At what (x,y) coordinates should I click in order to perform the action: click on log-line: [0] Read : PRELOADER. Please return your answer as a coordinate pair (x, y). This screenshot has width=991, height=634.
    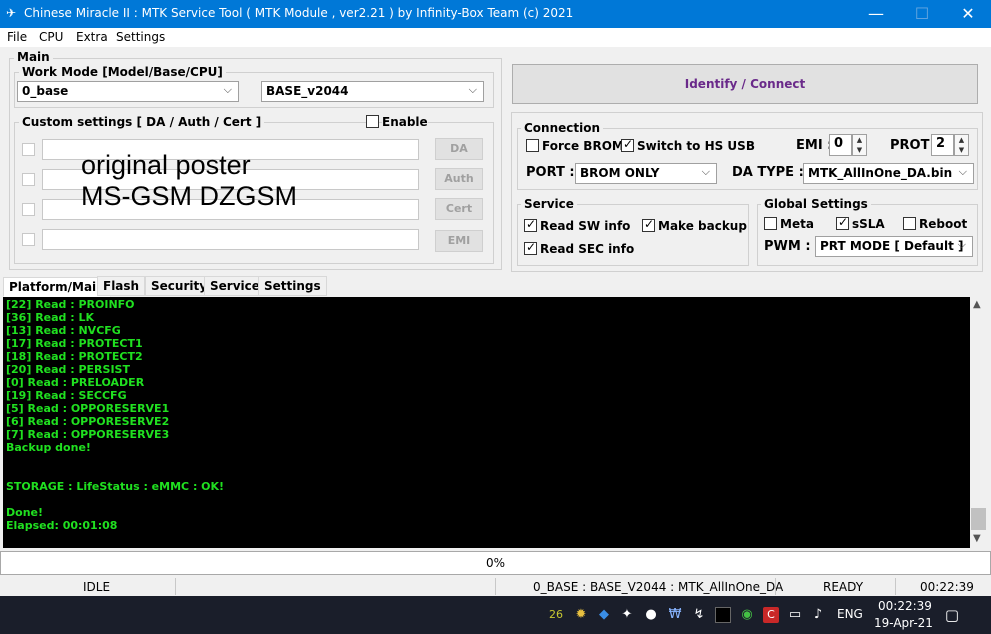
    Looking at the image, I should click on (75, 382).